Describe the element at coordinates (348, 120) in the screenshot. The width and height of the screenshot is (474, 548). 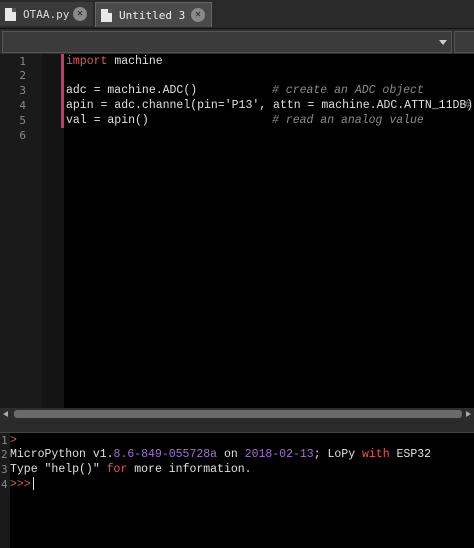
I see `code-comment: # read an analog value` at that location.